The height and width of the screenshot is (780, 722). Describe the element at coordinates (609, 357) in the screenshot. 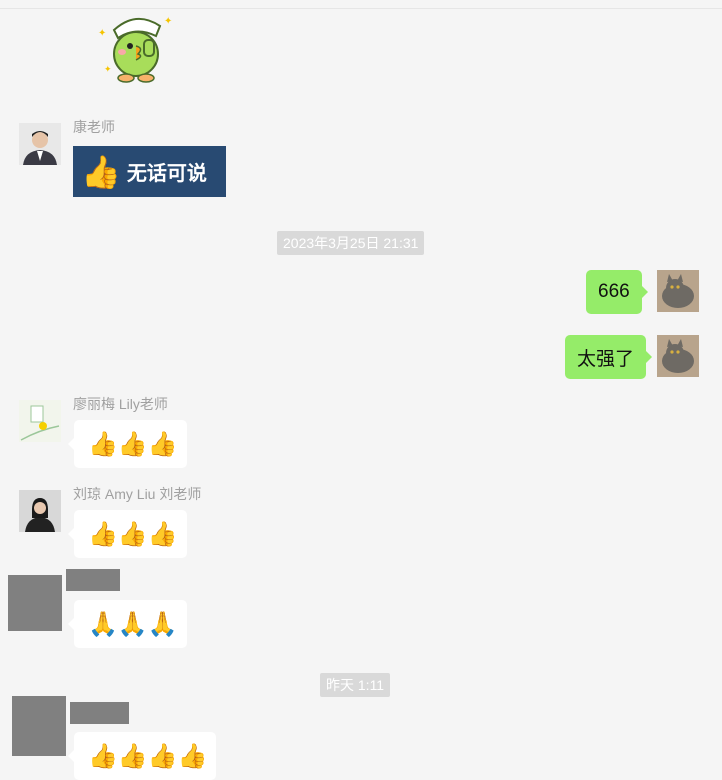

I see `self-message-bubble: 太强了` at that location.